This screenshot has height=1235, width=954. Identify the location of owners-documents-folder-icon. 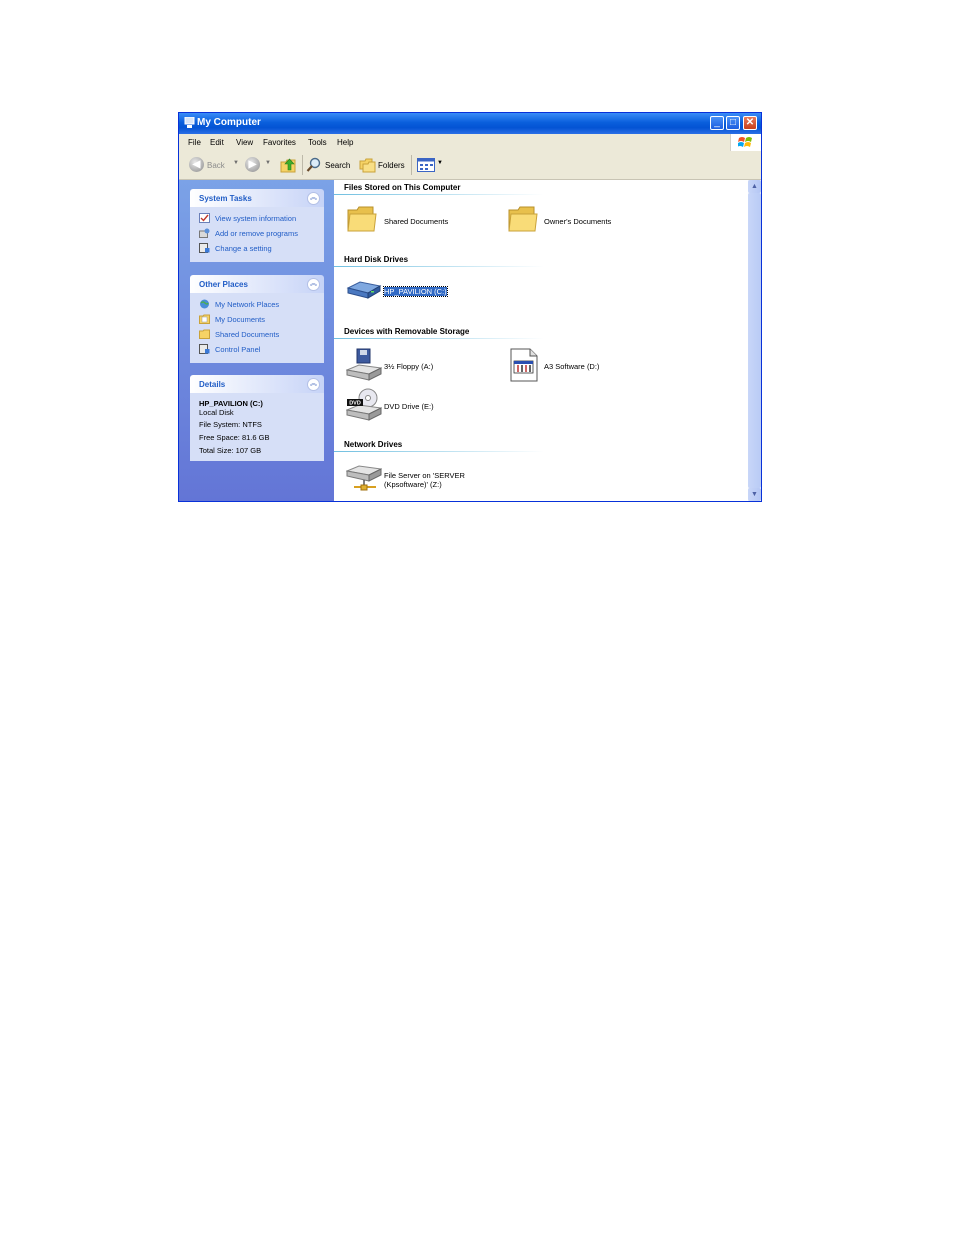
(523, 219).